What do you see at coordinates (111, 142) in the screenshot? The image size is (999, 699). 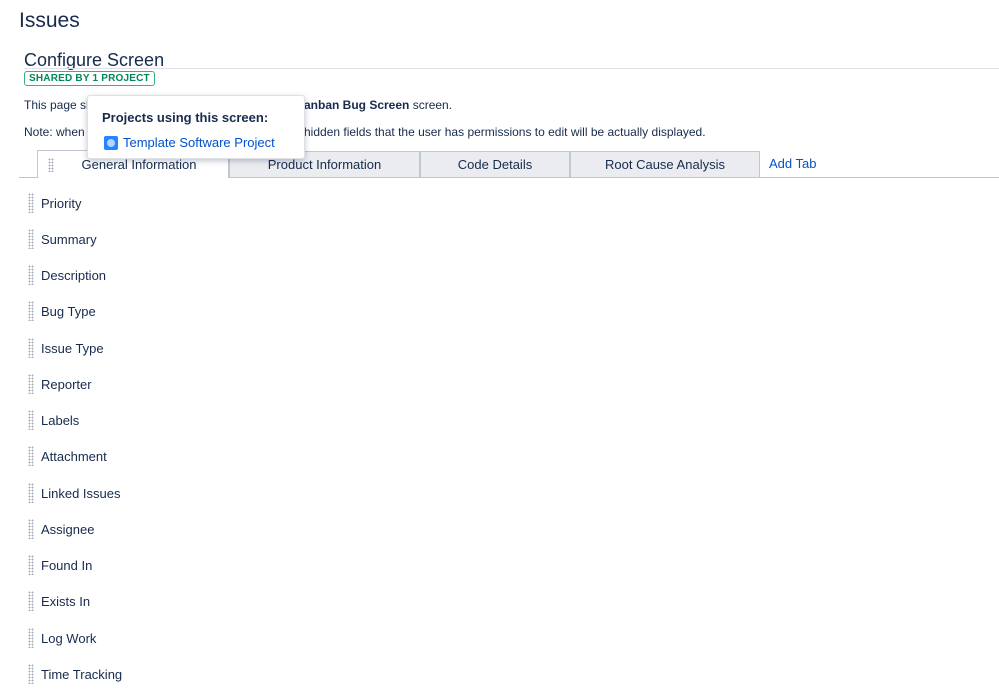 I see `project-avatar-icon` at bounding box center [111, 142].